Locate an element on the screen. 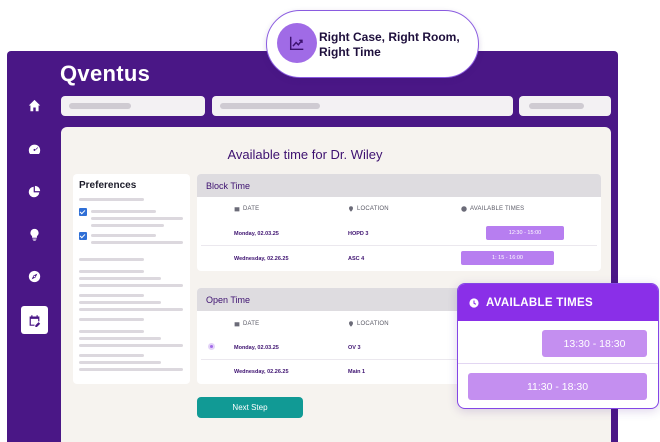 Image resolution: width=660 pixels, height=442 pixels. block-row-2-date: Wednesday, 02.26.25 is located at coordinates (261, 259).